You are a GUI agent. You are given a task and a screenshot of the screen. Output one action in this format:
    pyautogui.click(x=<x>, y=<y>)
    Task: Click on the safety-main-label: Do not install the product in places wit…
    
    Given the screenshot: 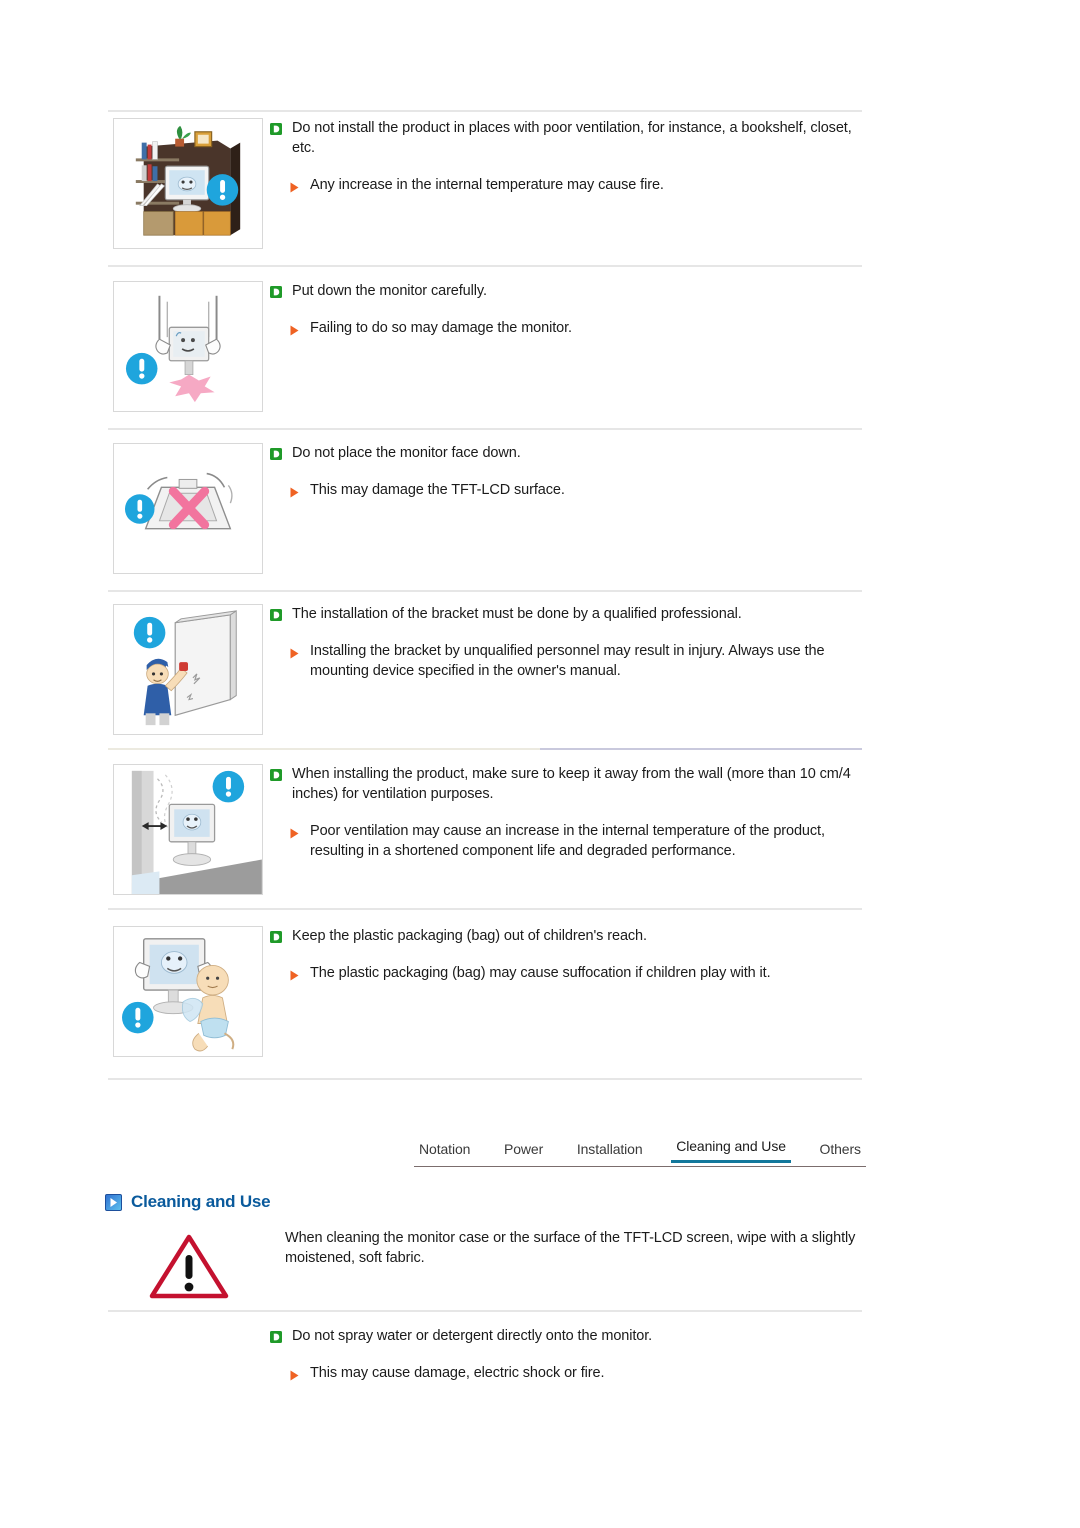 What is the action you would take?
    pyautogui.click(x=572, y=138)
    